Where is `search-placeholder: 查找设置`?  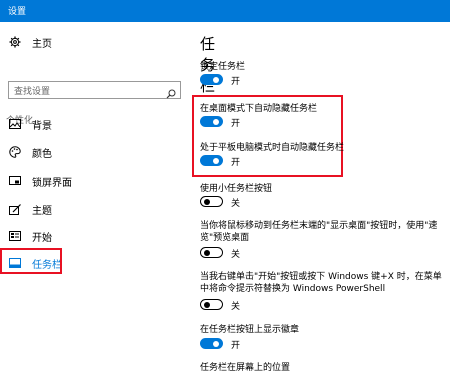 search-placeholder: 查找设置 is located at coordinates (32, 92).